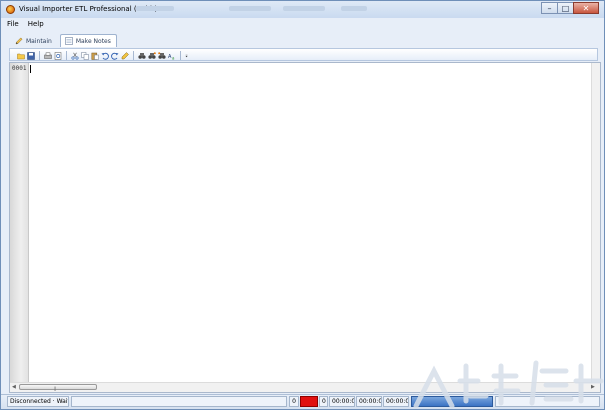  I want to click on cut-icon, so click(75, 56).